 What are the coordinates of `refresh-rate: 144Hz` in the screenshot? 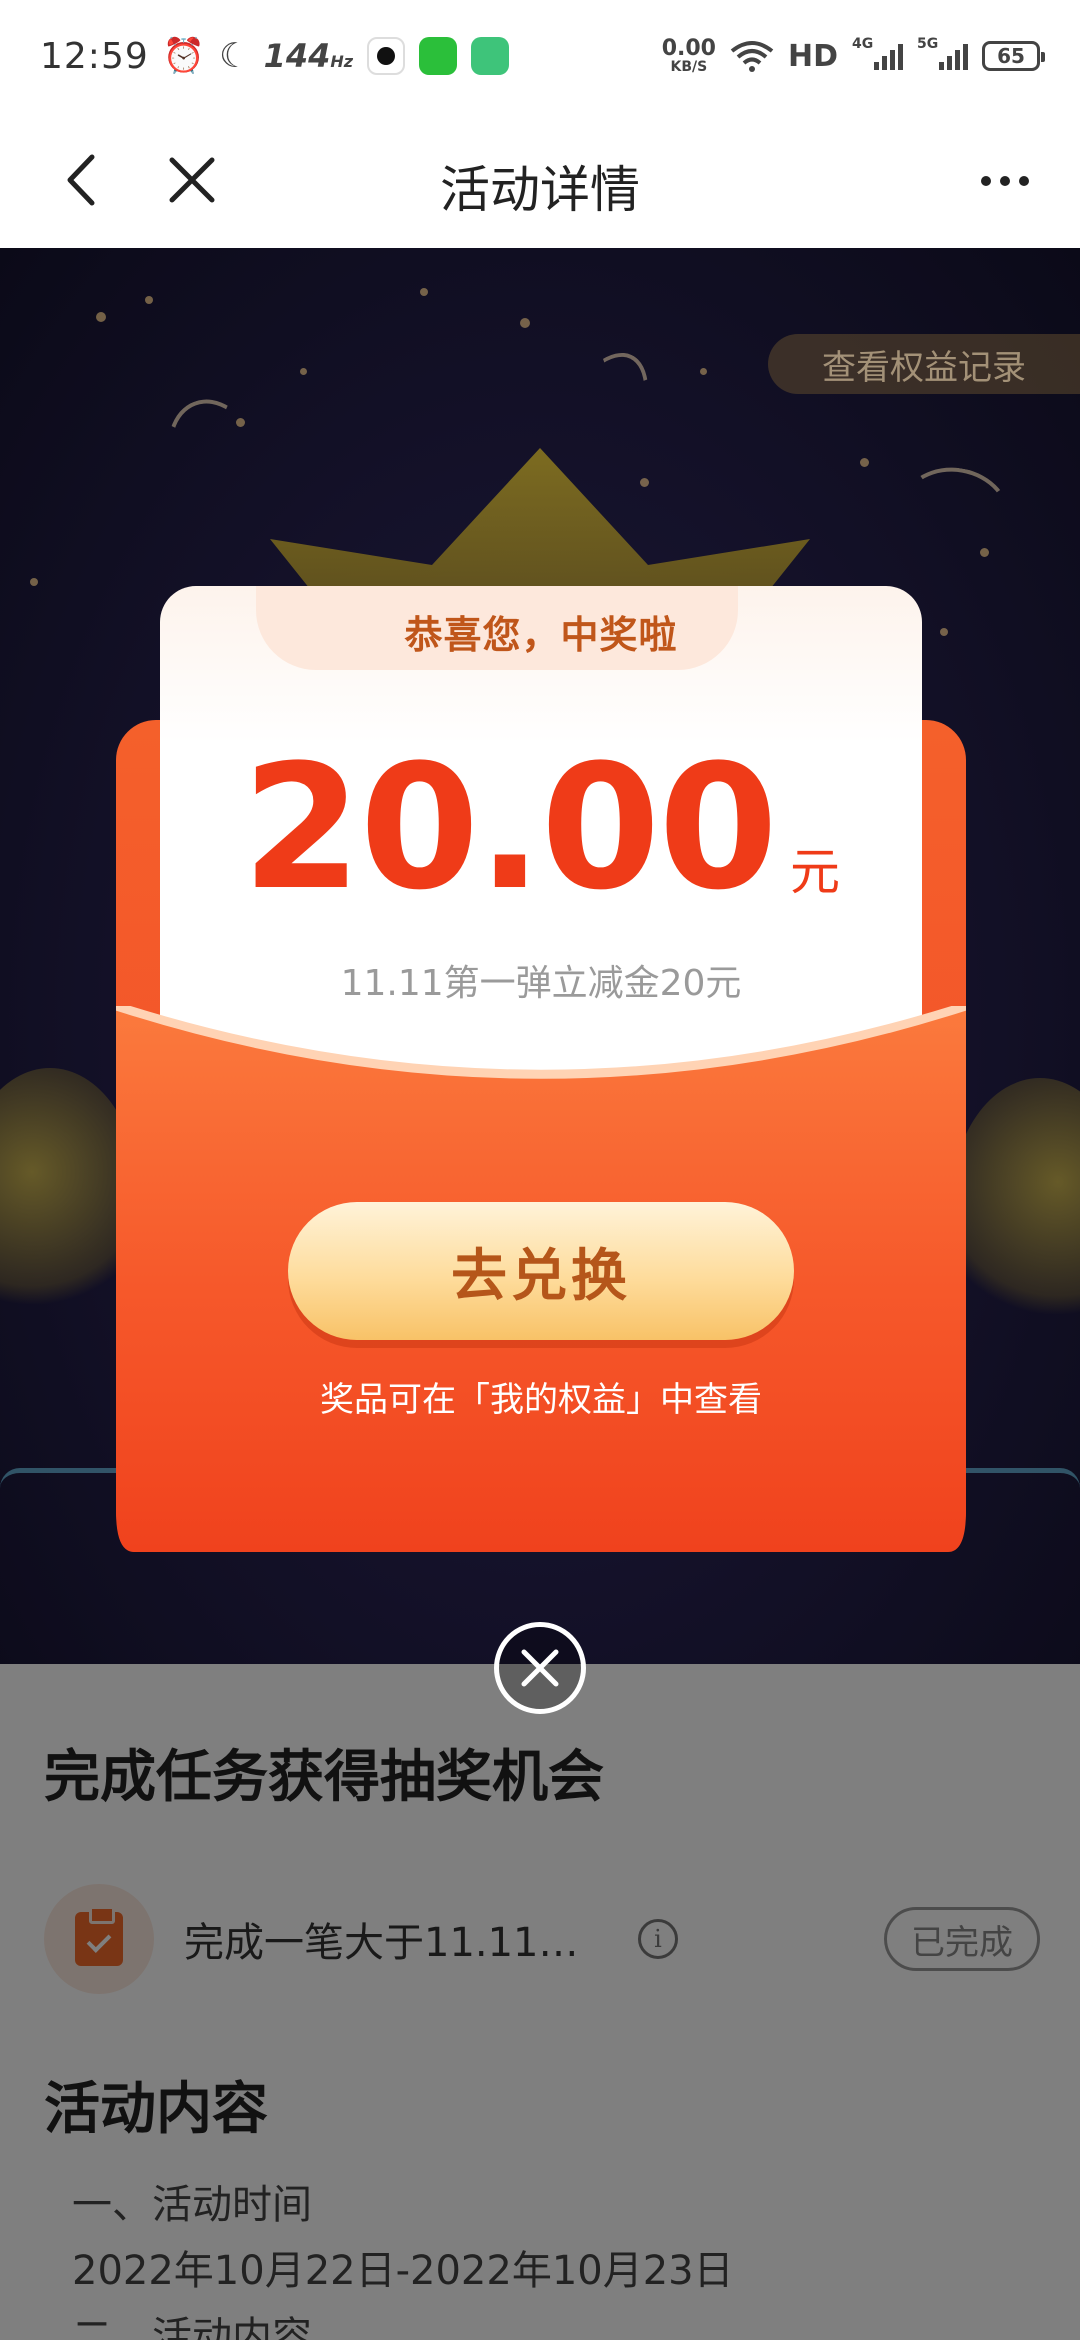 It's located at (309, 56).